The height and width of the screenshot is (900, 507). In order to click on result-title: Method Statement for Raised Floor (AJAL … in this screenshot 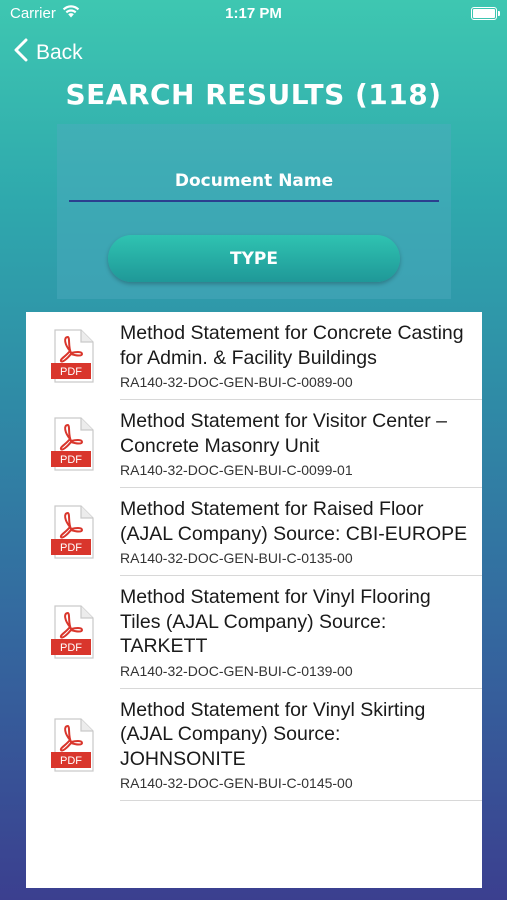, I will do `click(294, 521)`.